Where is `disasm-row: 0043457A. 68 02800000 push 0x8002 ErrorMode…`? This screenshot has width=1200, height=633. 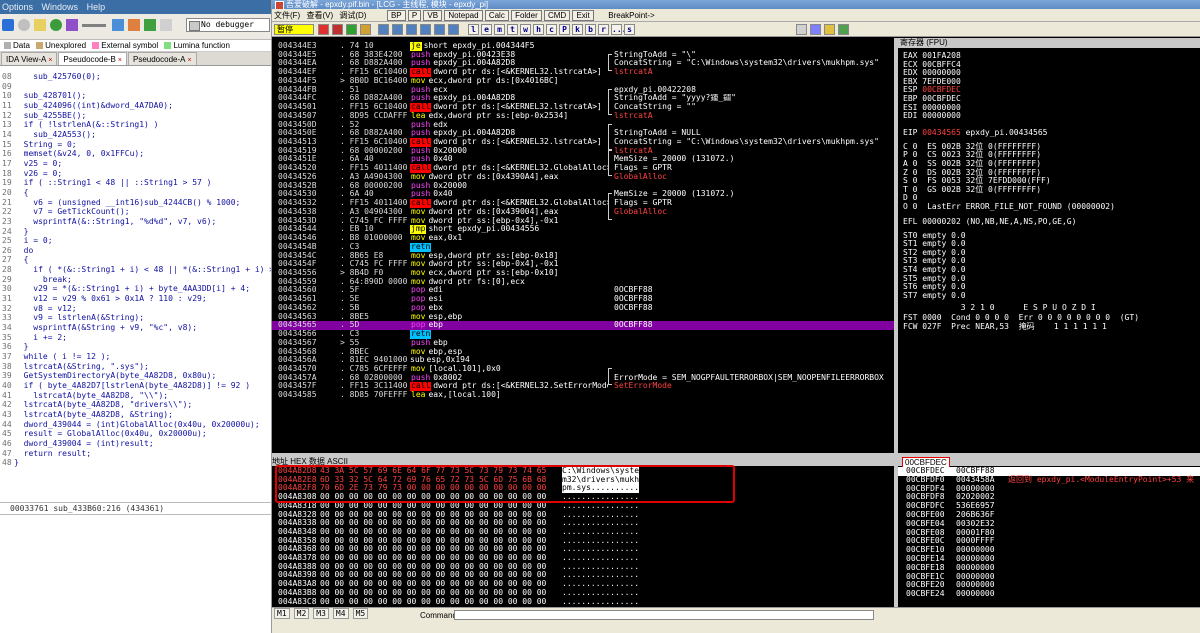
disasm-row: 0043457A. 68 02800000 push 0x8002 ErrorMode… is located at coordinates (583, 378).